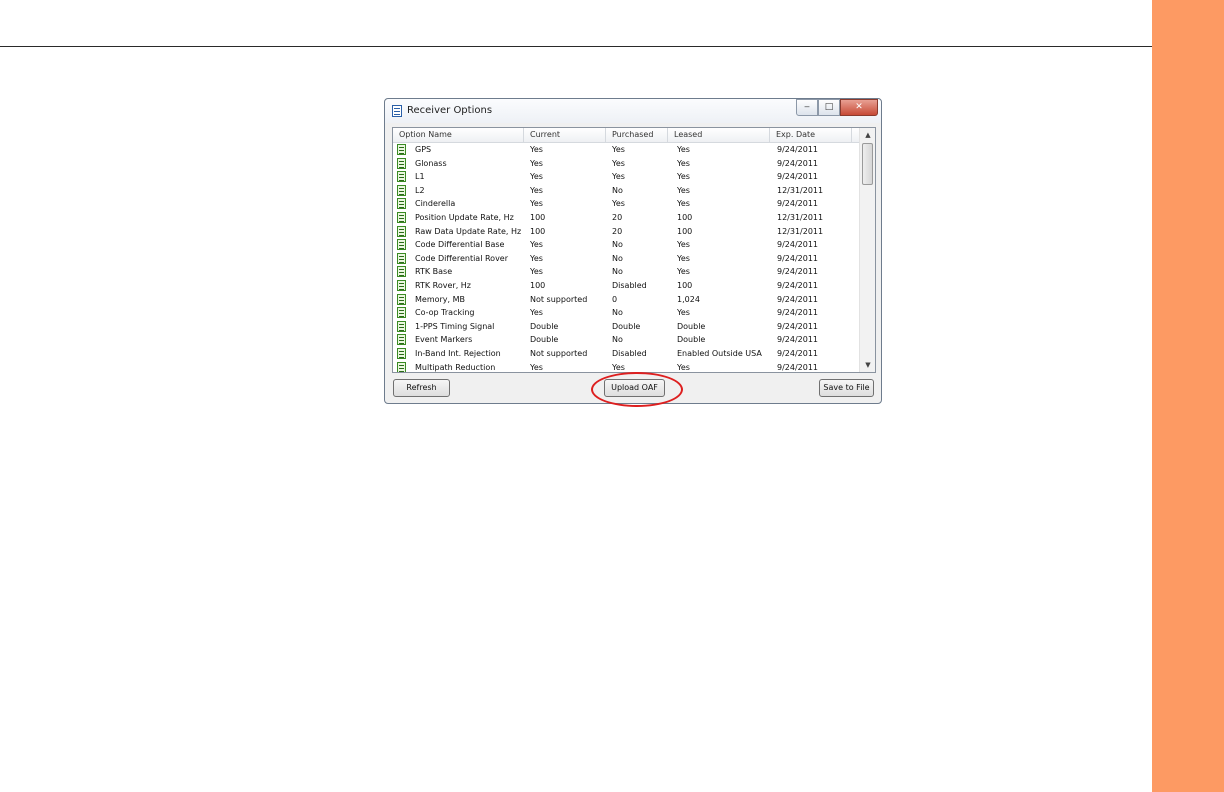 Image resolution: width=1224 pixels, height=792 pixels. I want to click on window-title: Receiver Options, so click(450, 110).